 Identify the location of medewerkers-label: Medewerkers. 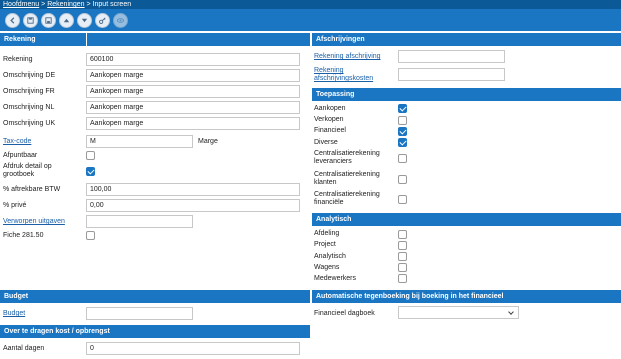
(335, 278).